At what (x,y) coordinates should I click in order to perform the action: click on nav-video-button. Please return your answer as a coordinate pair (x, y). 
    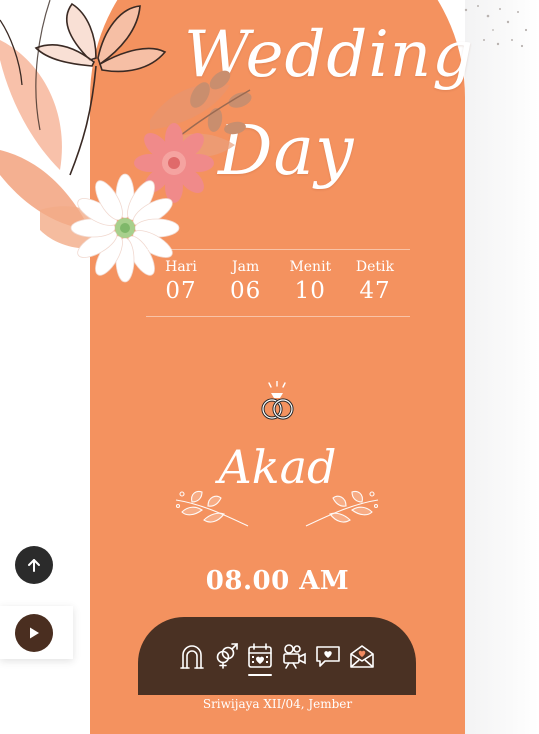
    Looking at the image, I should click on (294, 661).